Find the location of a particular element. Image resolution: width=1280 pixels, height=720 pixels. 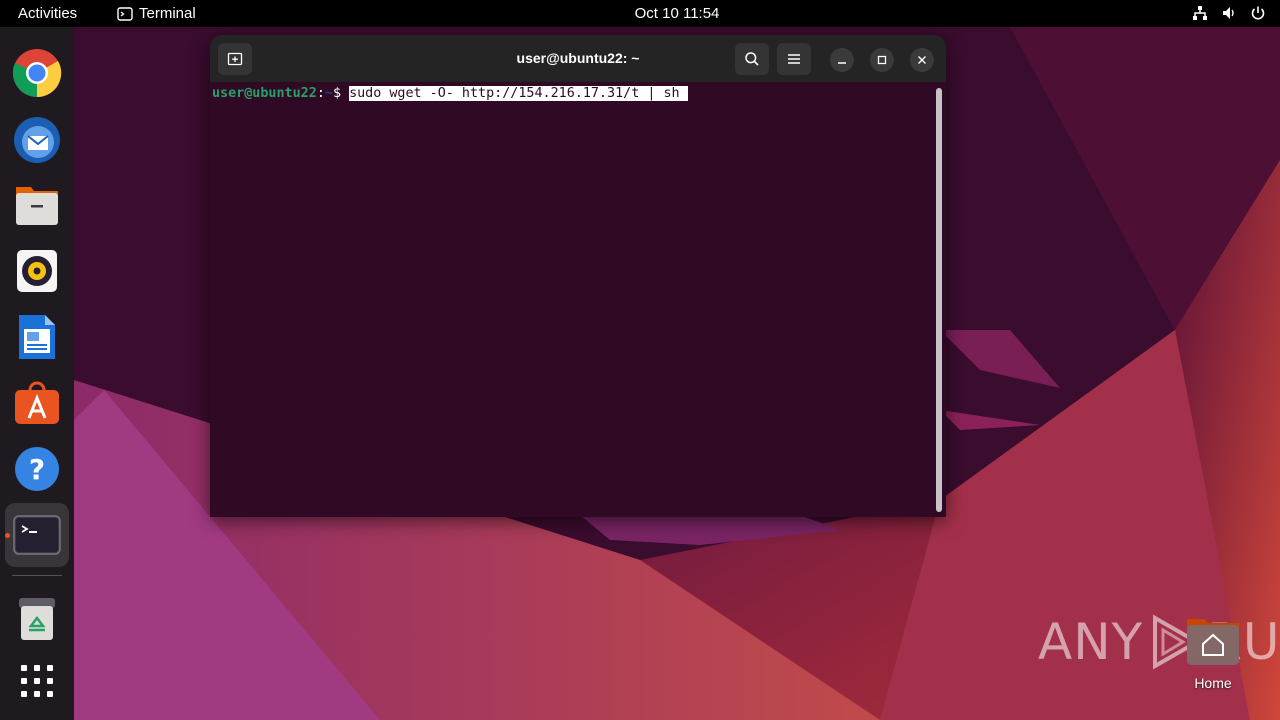

dock-item-help: ? is located at coordinates (37, 469).